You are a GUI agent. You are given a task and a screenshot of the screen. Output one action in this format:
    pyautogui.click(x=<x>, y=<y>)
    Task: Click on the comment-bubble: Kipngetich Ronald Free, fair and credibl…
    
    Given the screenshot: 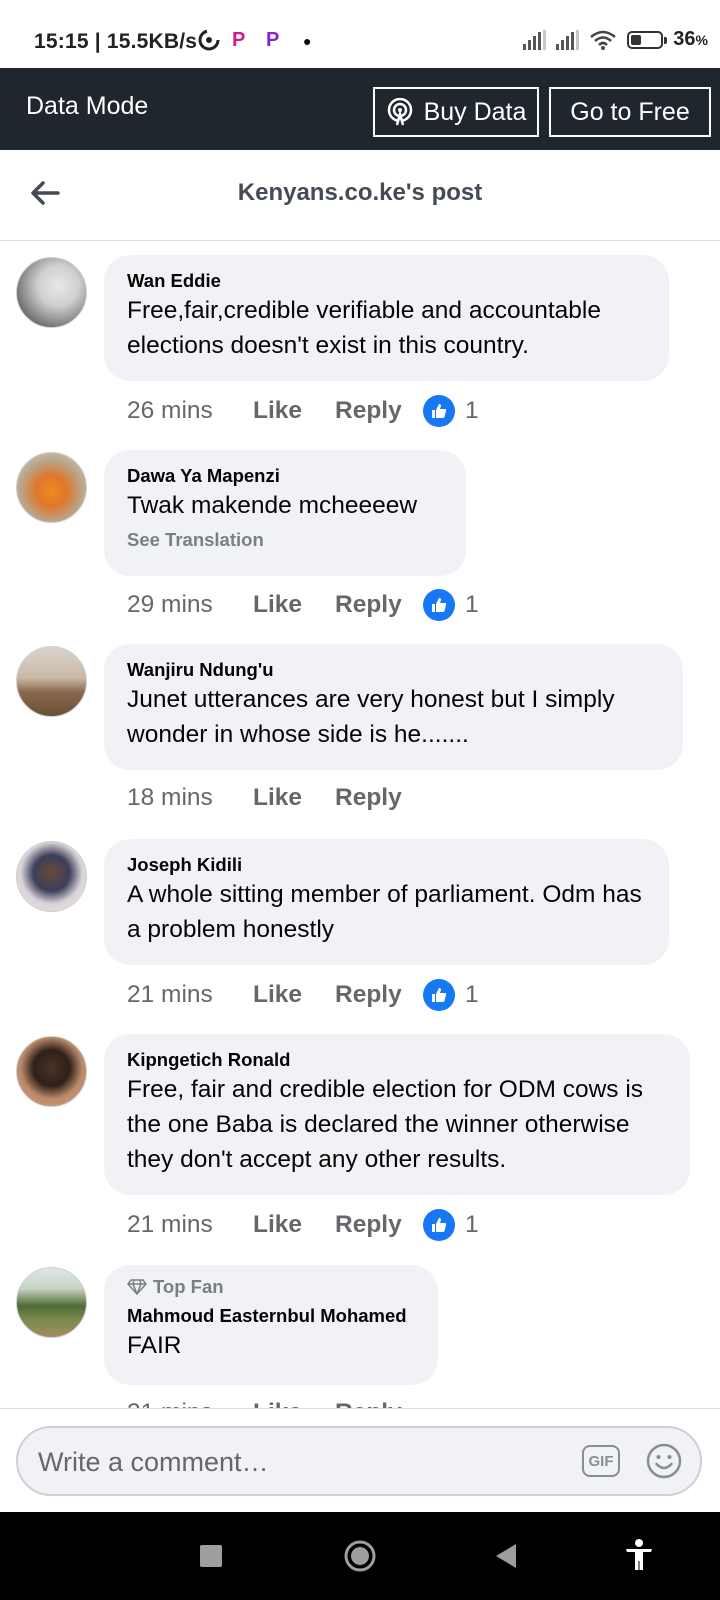 What is the action you would take?
    pyautogui.click(x=397, y=1114)
    